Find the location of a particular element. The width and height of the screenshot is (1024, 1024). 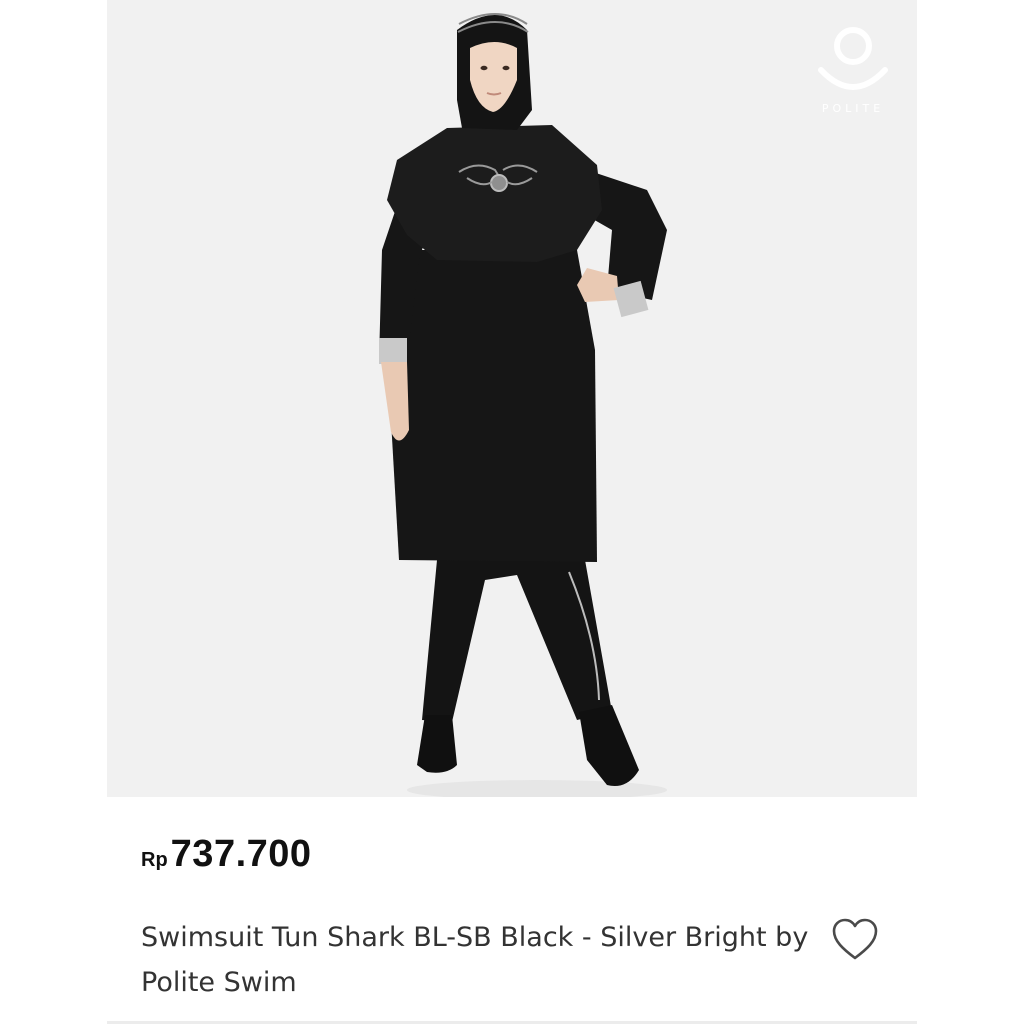

brand-logo: POLITE is located at coordinates (853, 69).